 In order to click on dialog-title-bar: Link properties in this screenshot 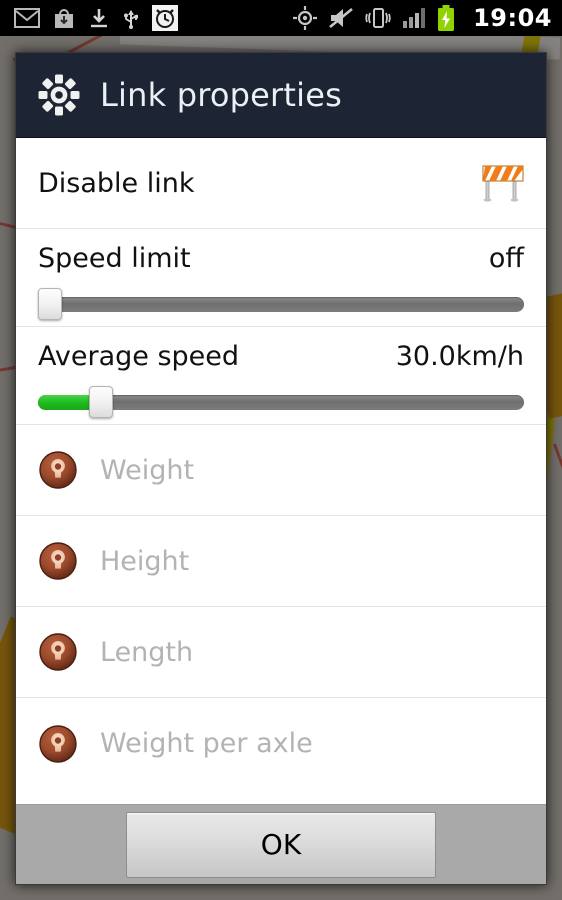, I will do `click(281, 95)`.